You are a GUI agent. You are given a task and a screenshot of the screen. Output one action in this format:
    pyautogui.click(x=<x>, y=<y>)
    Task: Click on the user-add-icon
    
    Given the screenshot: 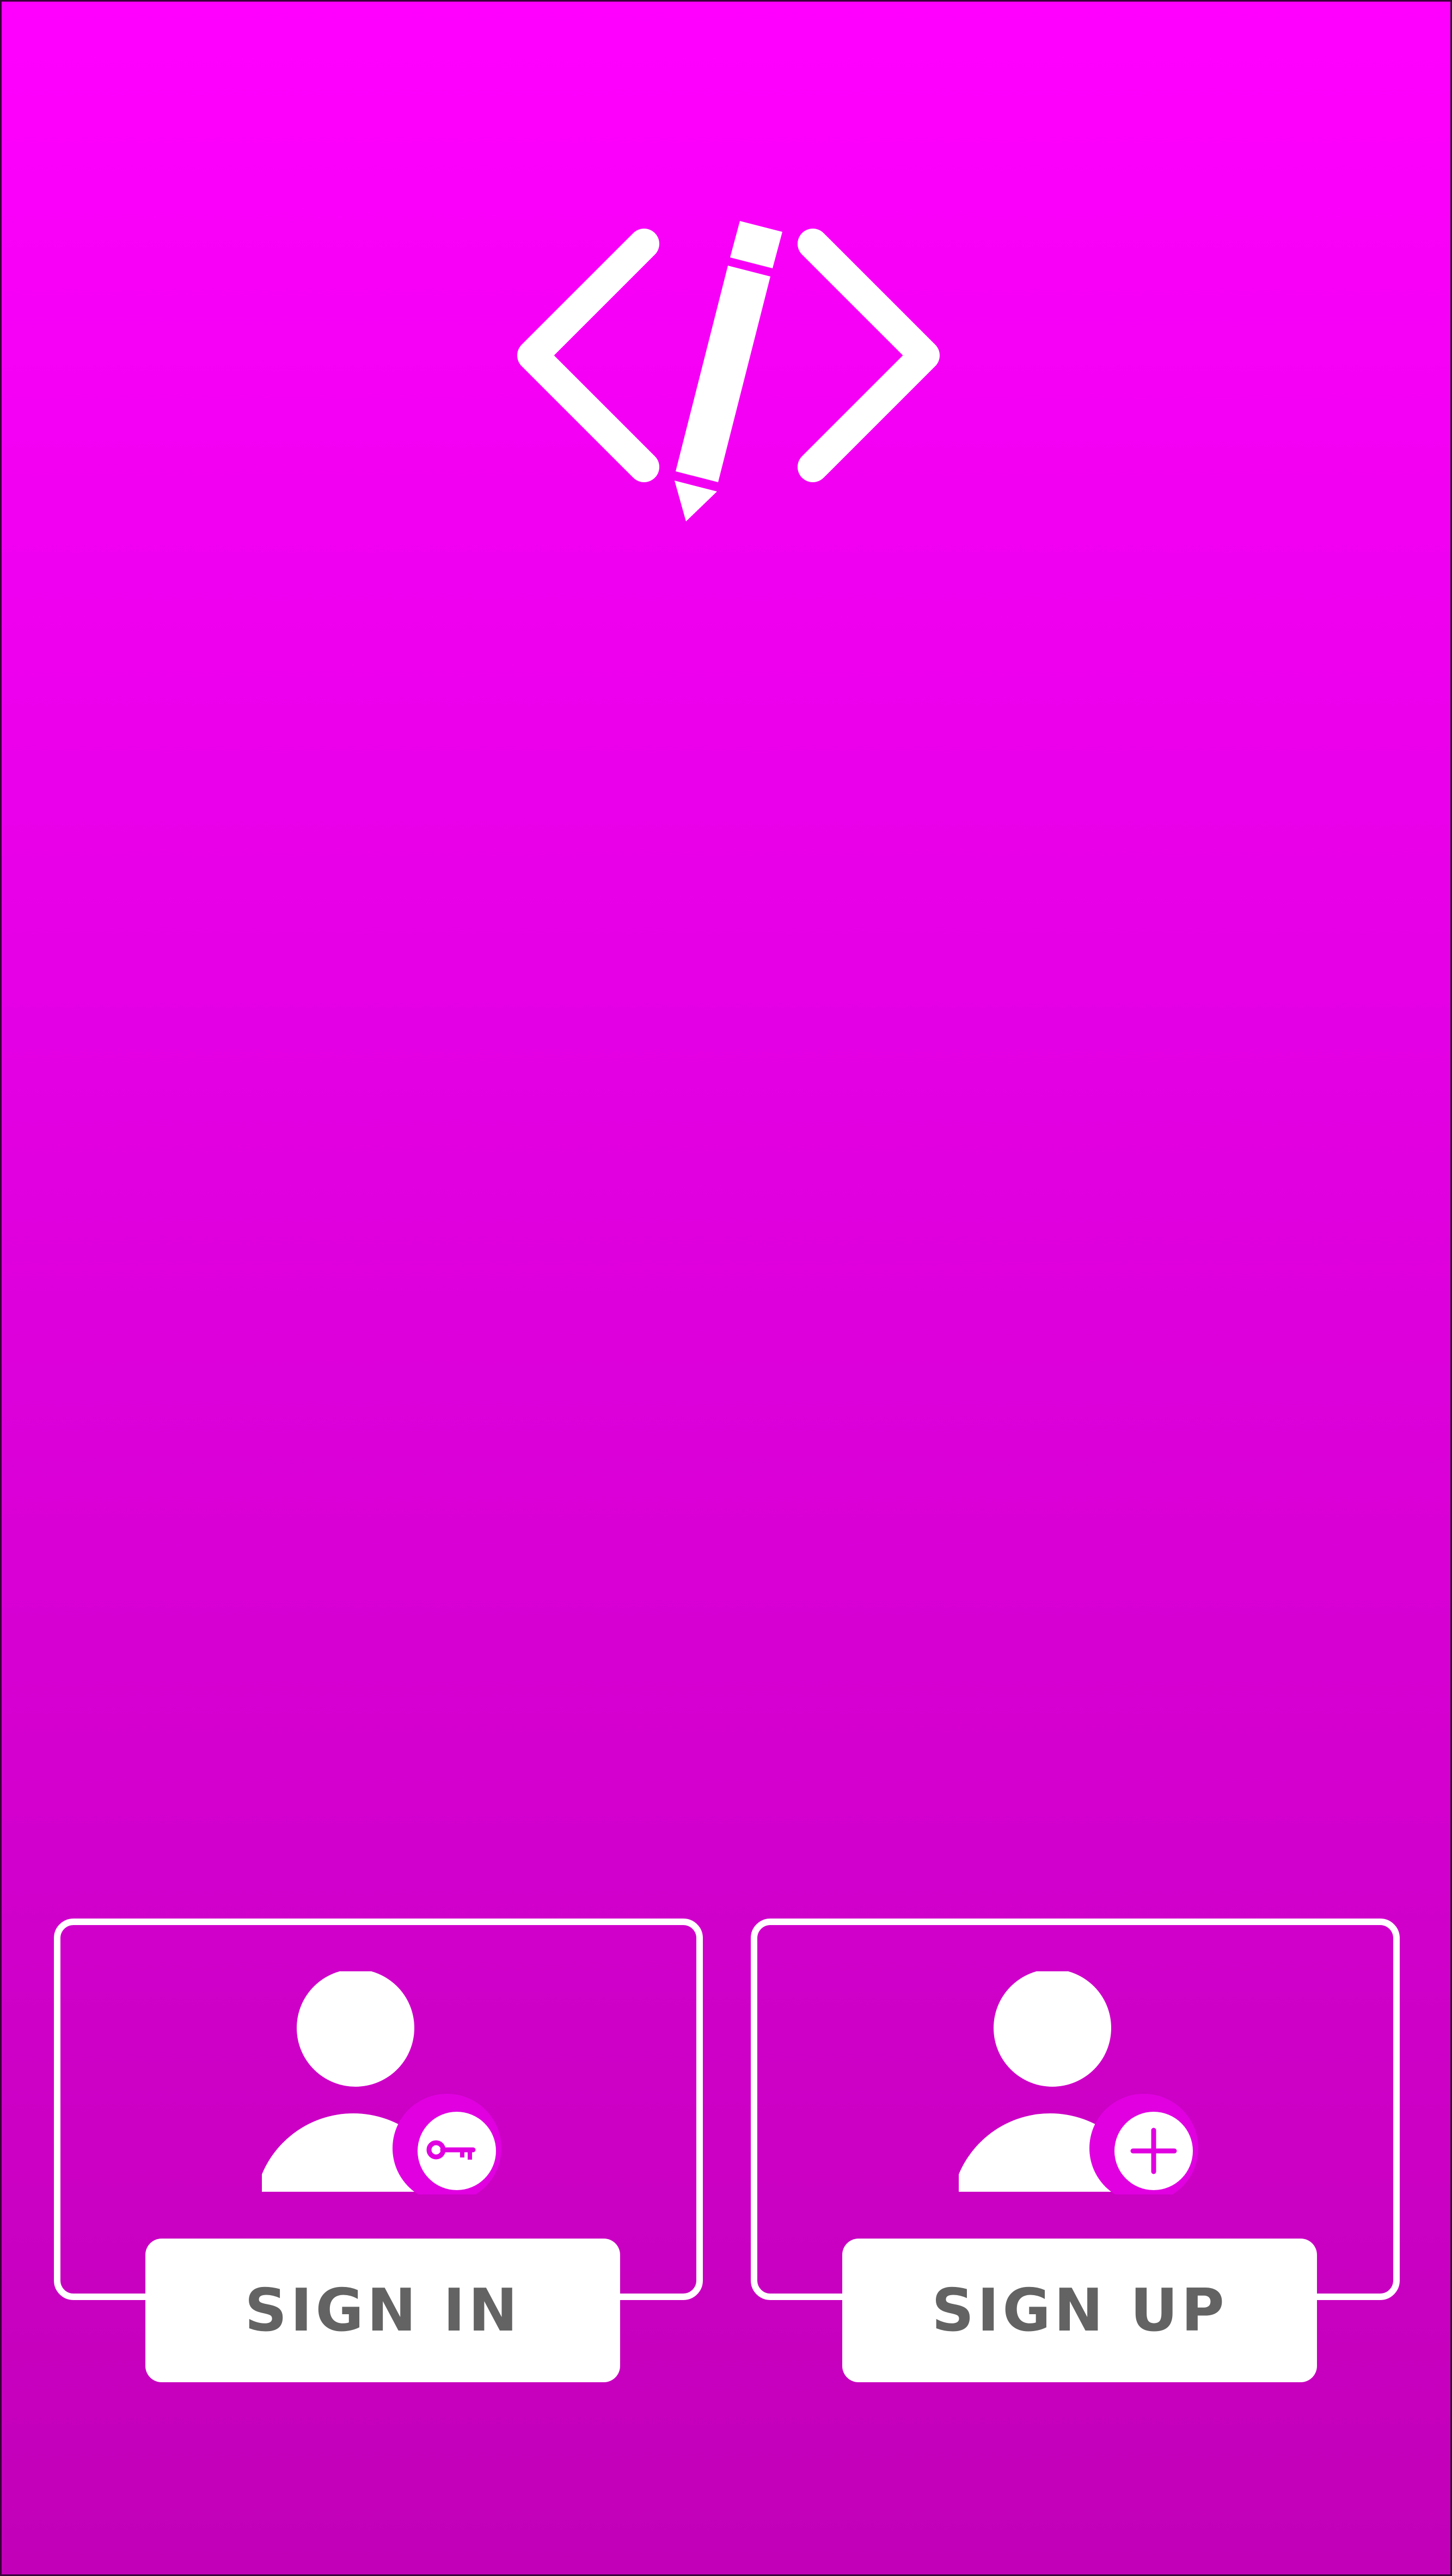 What is the action you would take?
    pyautogui.click(x=1078, y=2082)
    